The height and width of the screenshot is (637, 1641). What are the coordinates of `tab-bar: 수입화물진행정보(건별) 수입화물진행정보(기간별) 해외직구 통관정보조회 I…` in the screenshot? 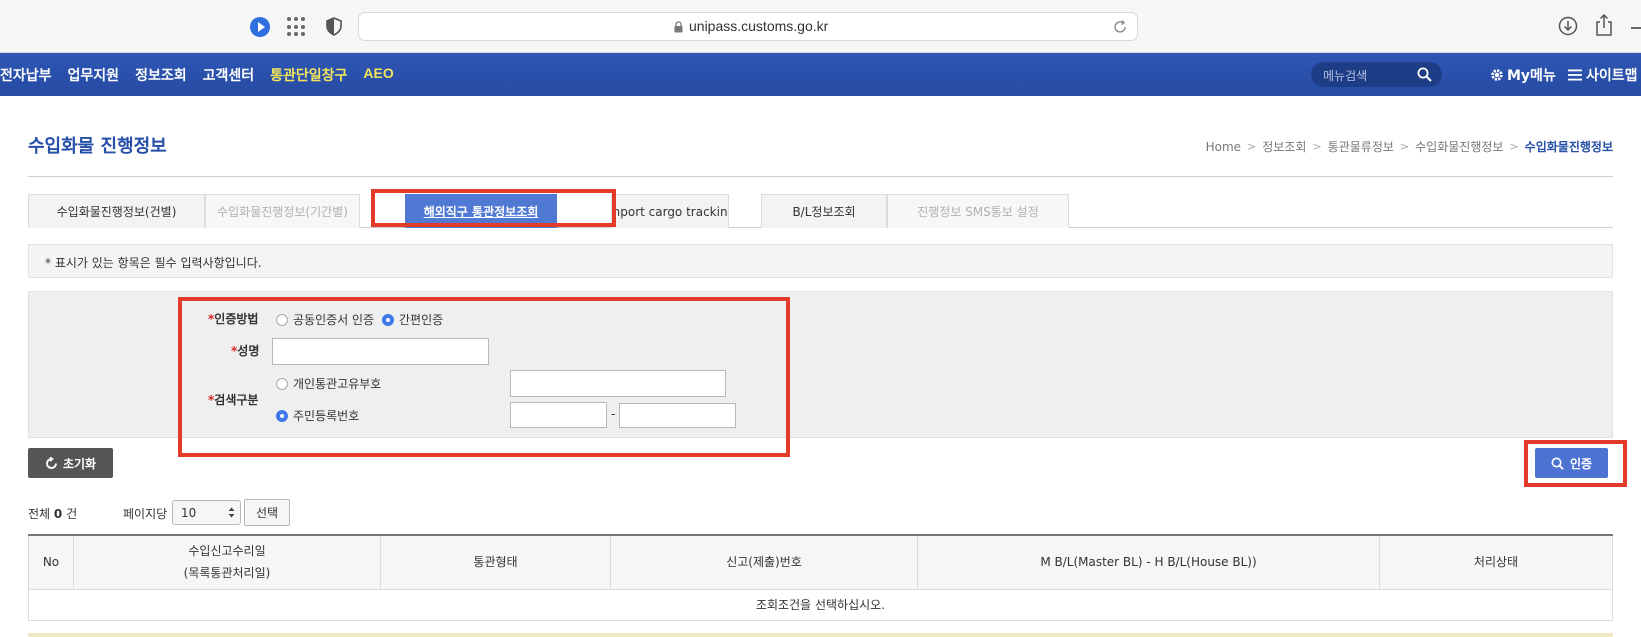 It's located at (820, 211).